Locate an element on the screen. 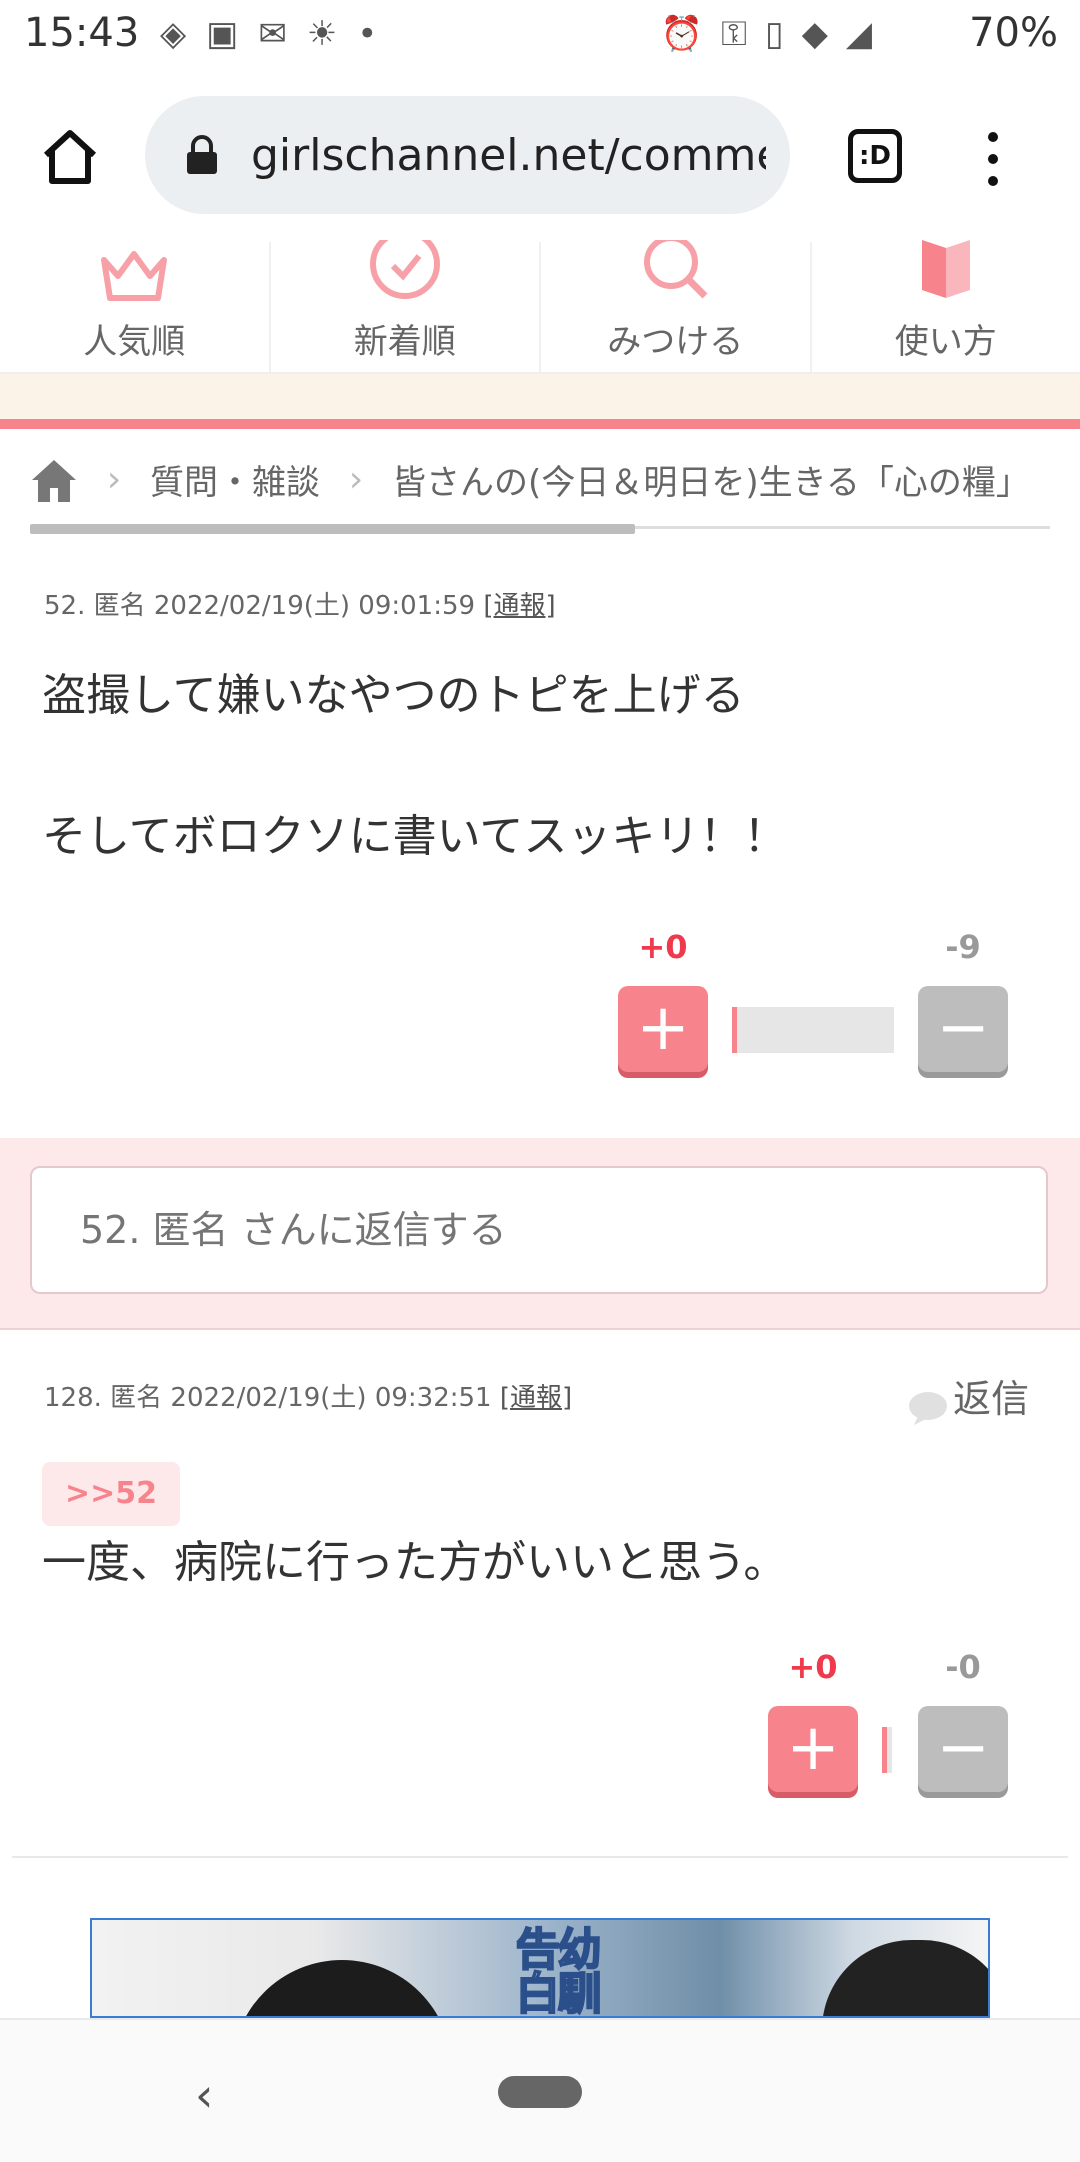 The height and width of the screenshot is (2162, 1080). overflow-menu-icon is located at coordinates (993, 165).